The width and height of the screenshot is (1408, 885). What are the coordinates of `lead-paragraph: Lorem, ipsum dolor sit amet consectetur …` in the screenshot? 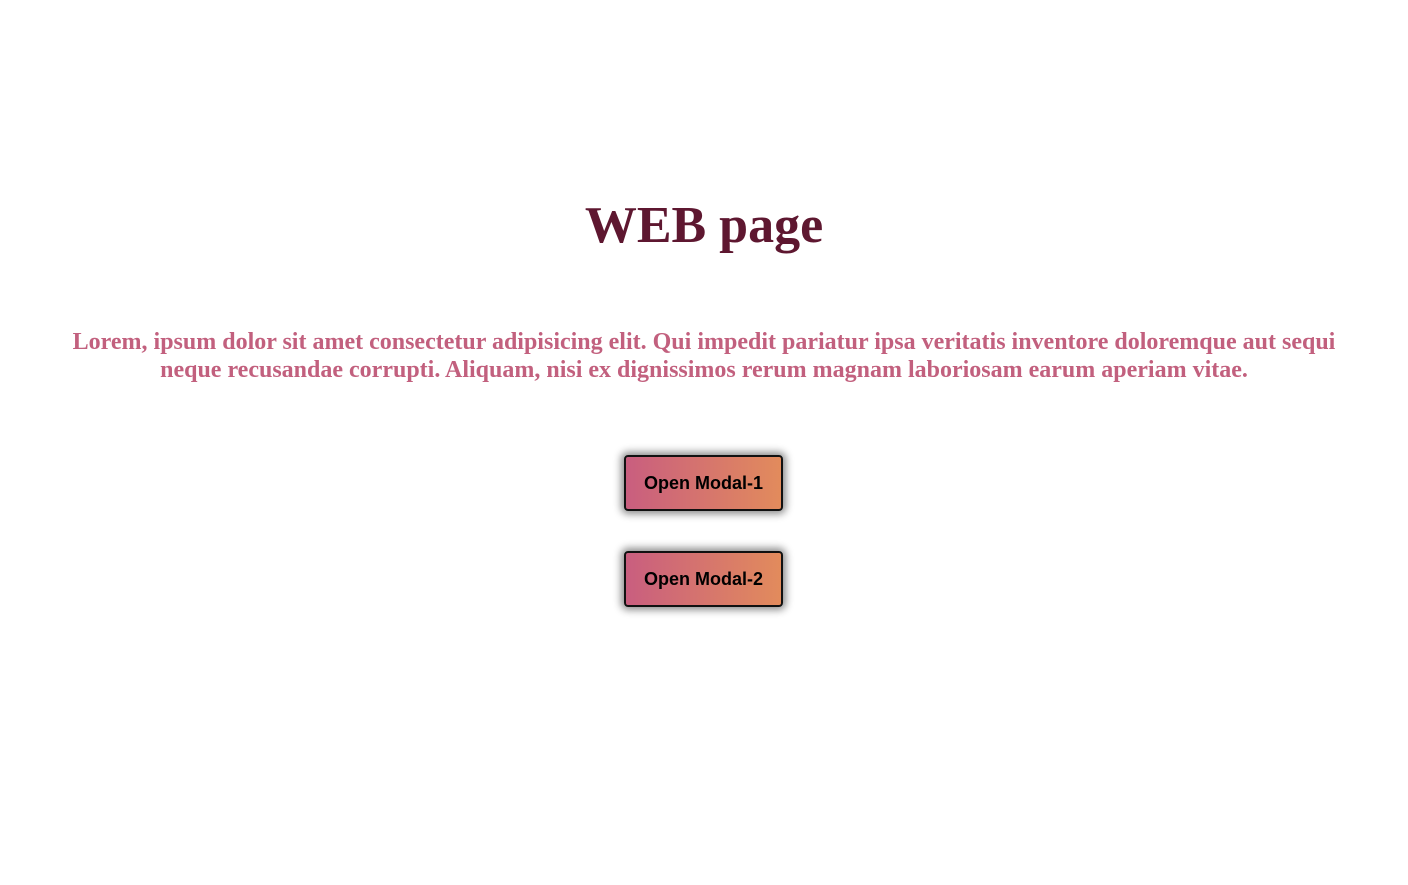 It's located at (704, 356).